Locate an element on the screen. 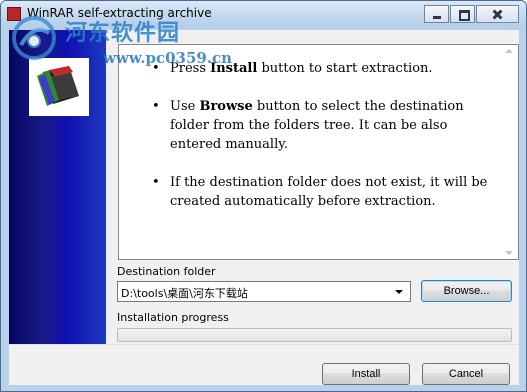 The width and height of the screenshot is (527, 392). destination-folder-label: Destination folder is located at coordinates (166, 271).